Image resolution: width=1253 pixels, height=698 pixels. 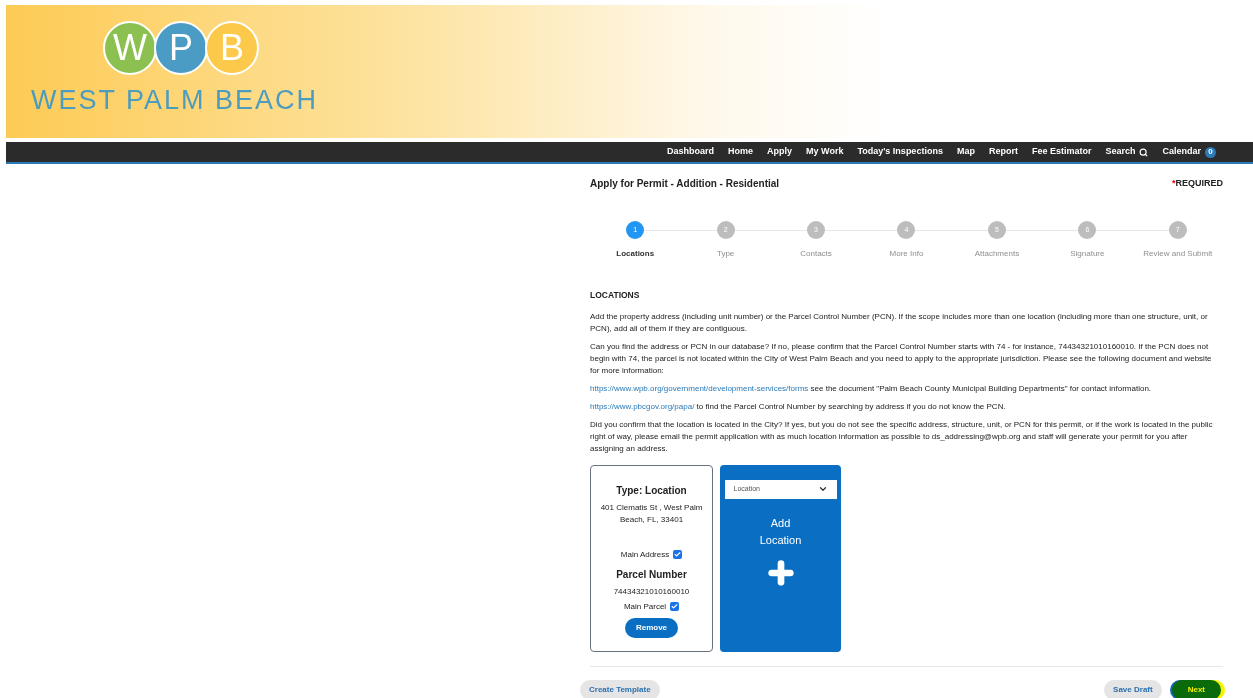 What do you see at coordinates (620, 688) in the screenshot?
I see `create-template-button: Create Template` at bounding box center [620, 688].